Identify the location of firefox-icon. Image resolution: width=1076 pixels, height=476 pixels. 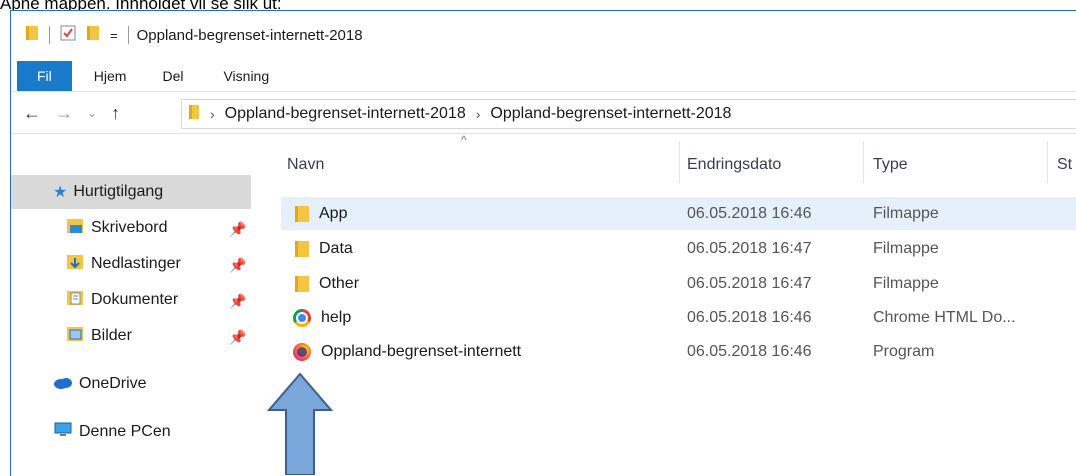
(302, 351).